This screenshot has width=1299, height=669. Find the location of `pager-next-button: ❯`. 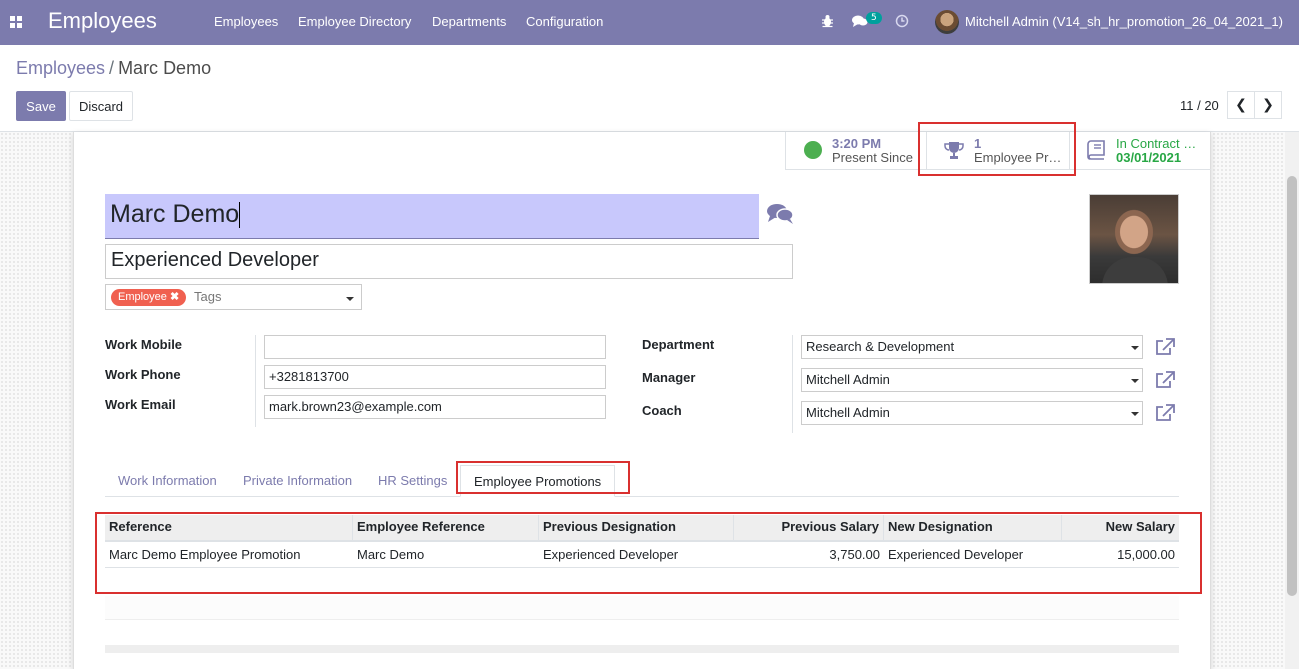

pager-next-button: ❯ is located at coordinates (1268, 105).